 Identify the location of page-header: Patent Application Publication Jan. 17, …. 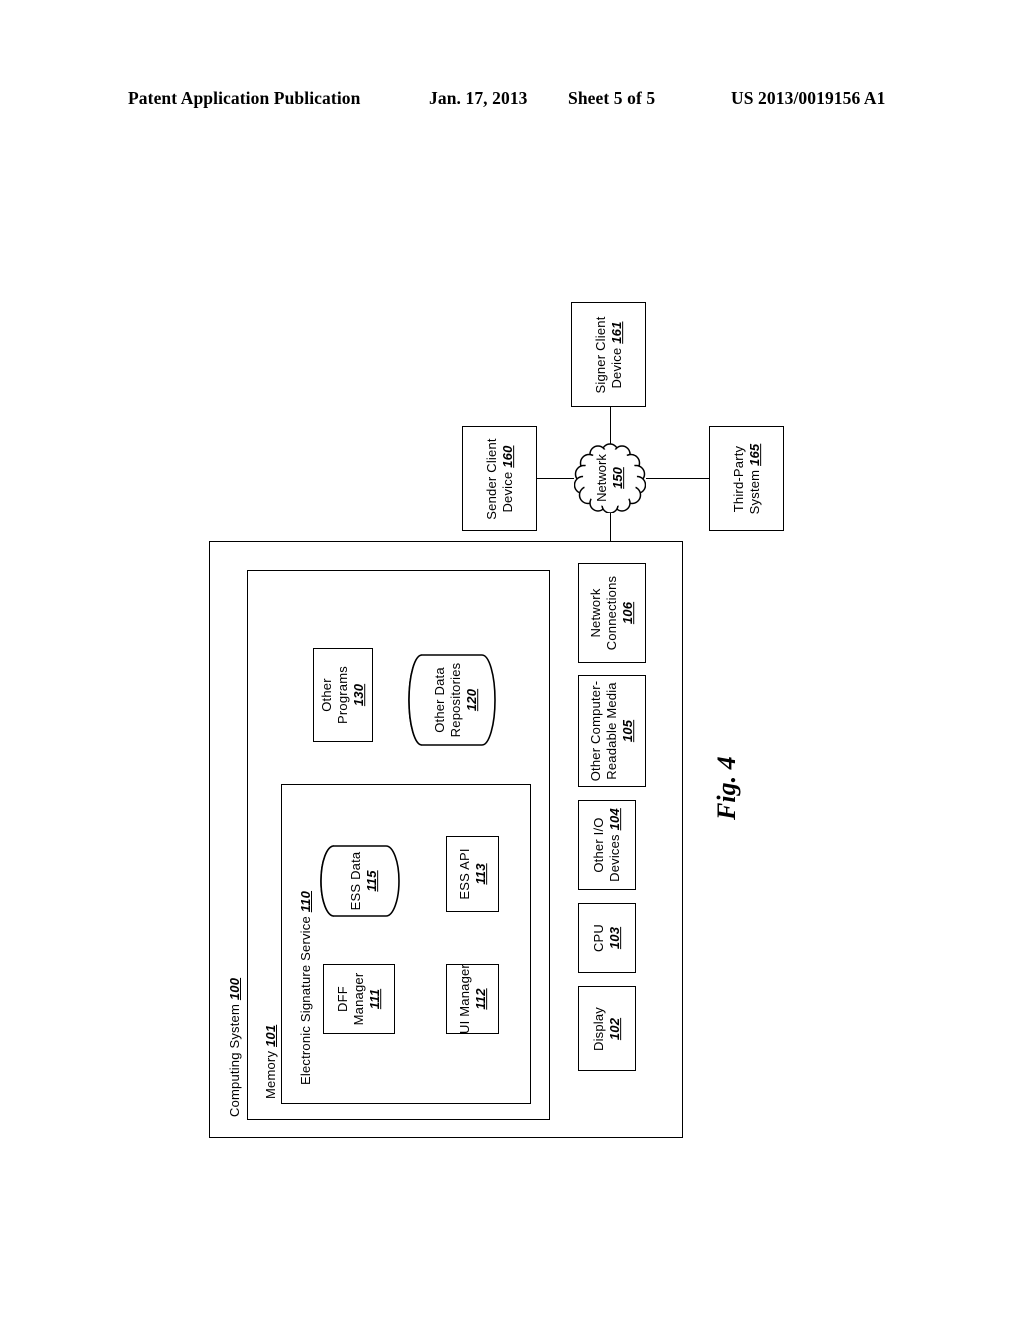
(513, 100).